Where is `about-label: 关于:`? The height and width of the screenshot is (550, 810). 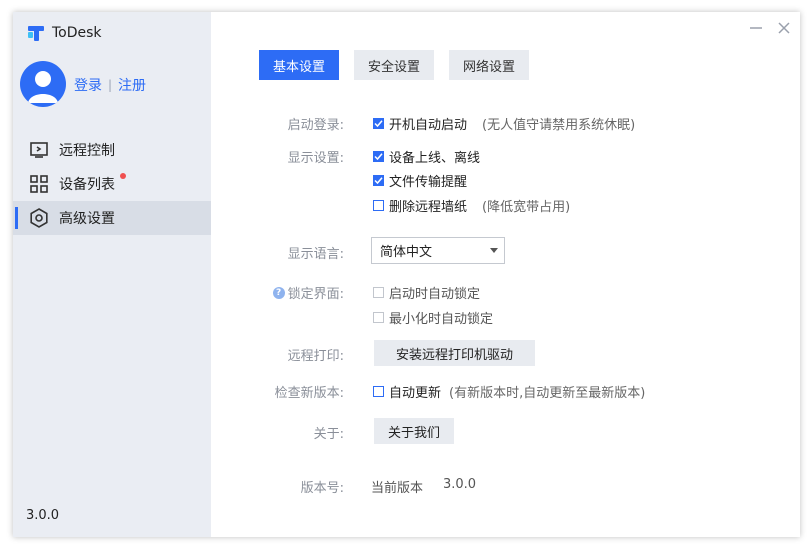 about-label: 关于: is located at coordinates (328, 434).